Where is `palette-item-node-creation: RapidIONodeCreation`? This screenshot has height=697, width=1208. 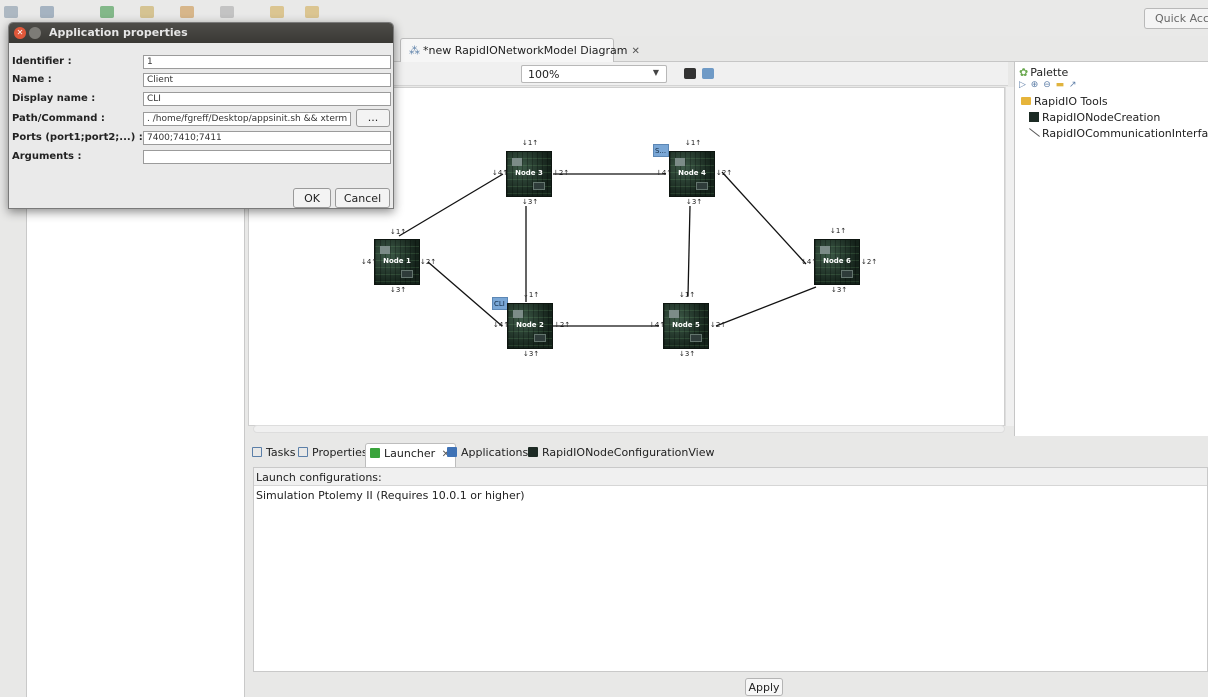 palette-item-node-creation: RapidIONodeCreation is located at coordinates (1111, 118).